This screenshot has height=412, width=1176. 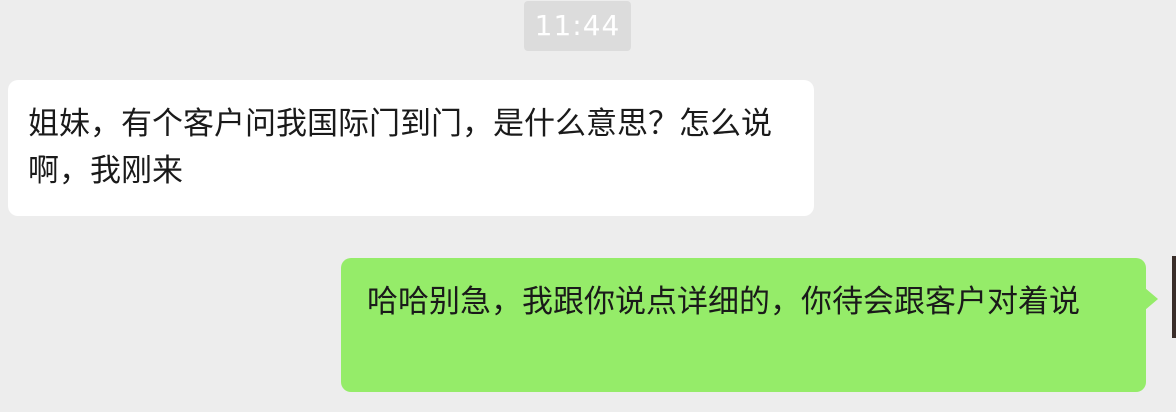 What do you see at coordinates (400, 147) in the screenshot?
I see `incoming-message-text: 姐妹，有个客户问我国际门到门，是什么意思？怎么说啊，我刚来` at bounding box center [400, 147].